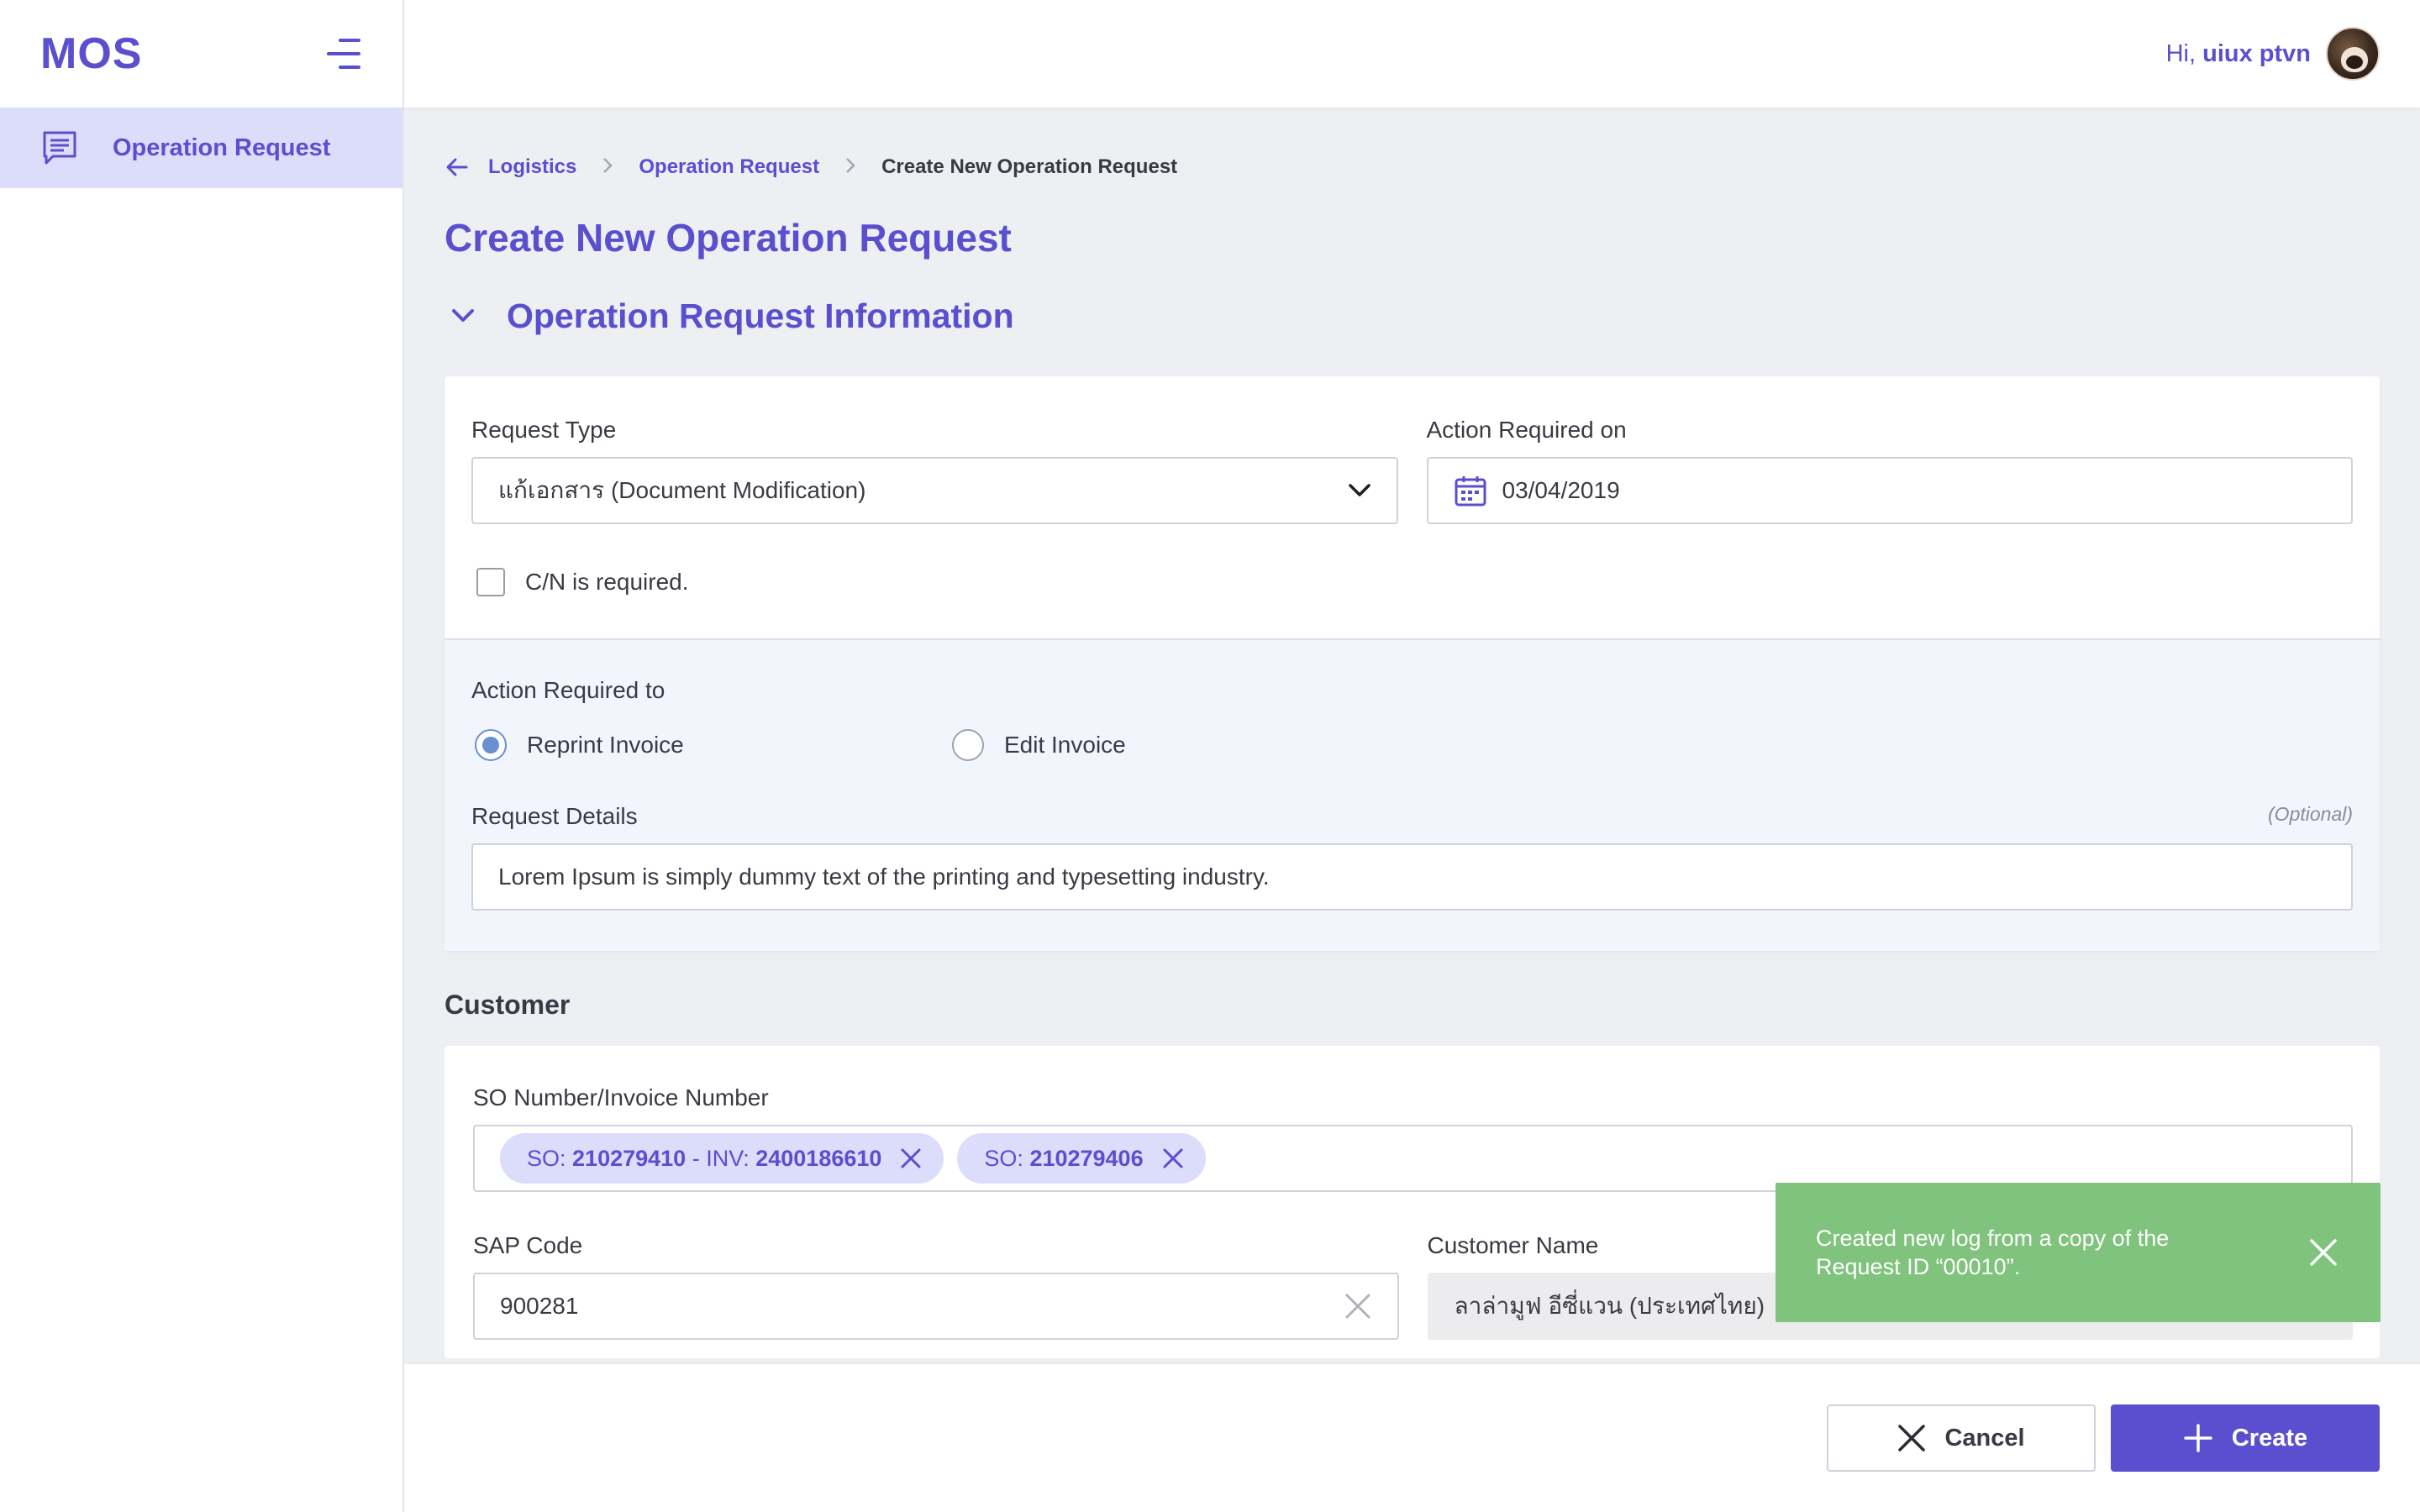 This screenshot has width=2420, height=1512. Describe the element at coordinates (342, 54) in the screenshot. I see `menu-toggle-icon` at that location.